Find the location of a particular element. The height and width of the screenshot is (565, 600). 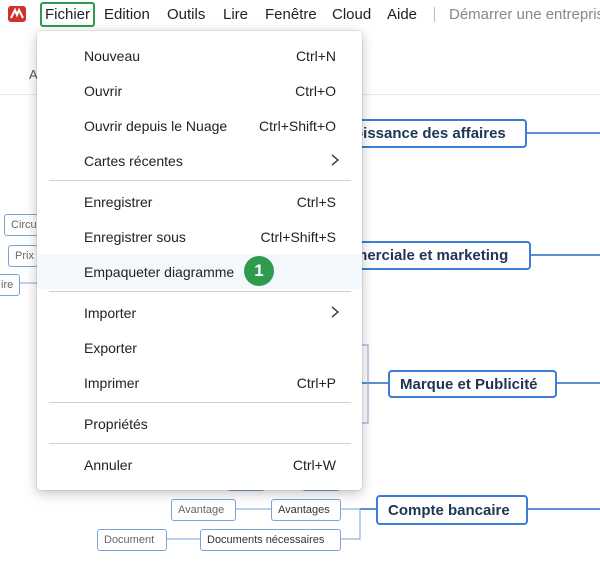

menu-item-label: Ouvrir depuis le Nuage is located at coordinates (156, 125).